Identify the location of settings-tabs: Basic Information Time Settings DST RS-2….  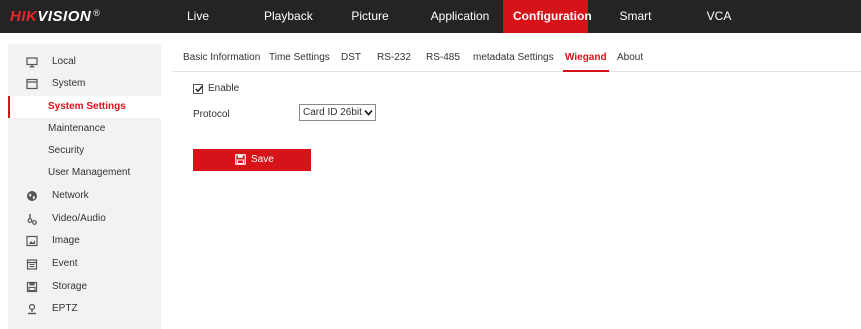
(517, 58).